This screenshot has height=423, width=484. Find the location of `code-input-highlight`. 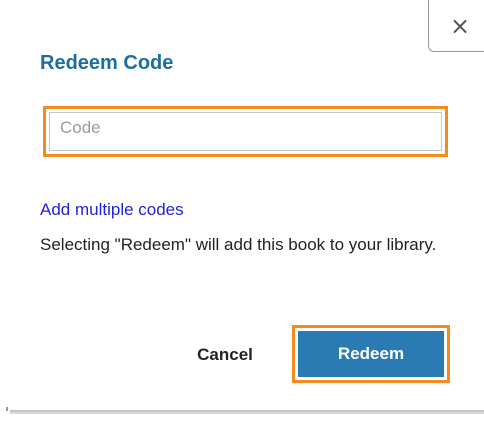

code-input-highlight is located at coordinates (245, 131).